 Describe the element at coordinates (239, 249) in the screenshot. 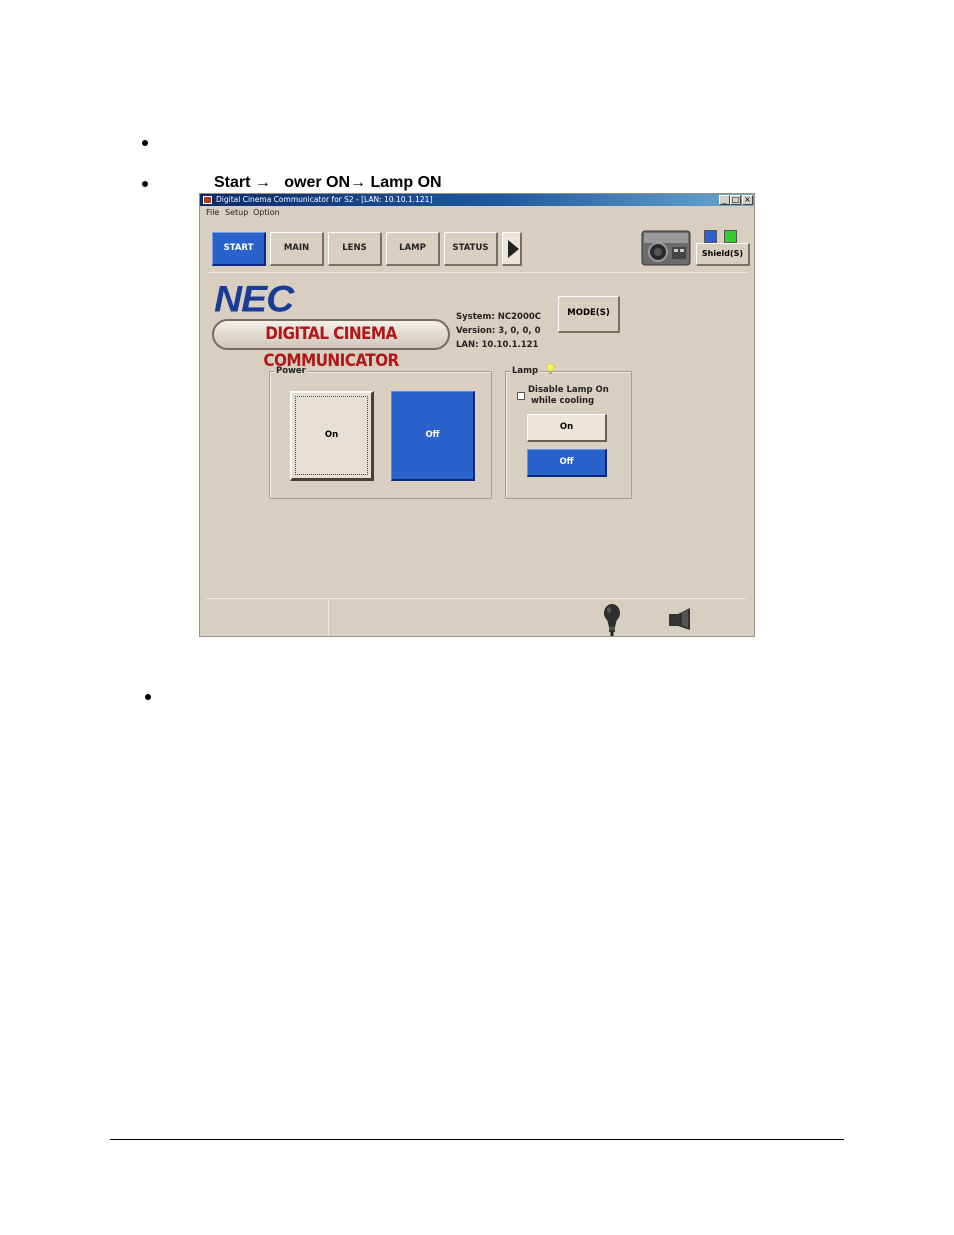

I see `tab-start: START` at that location.